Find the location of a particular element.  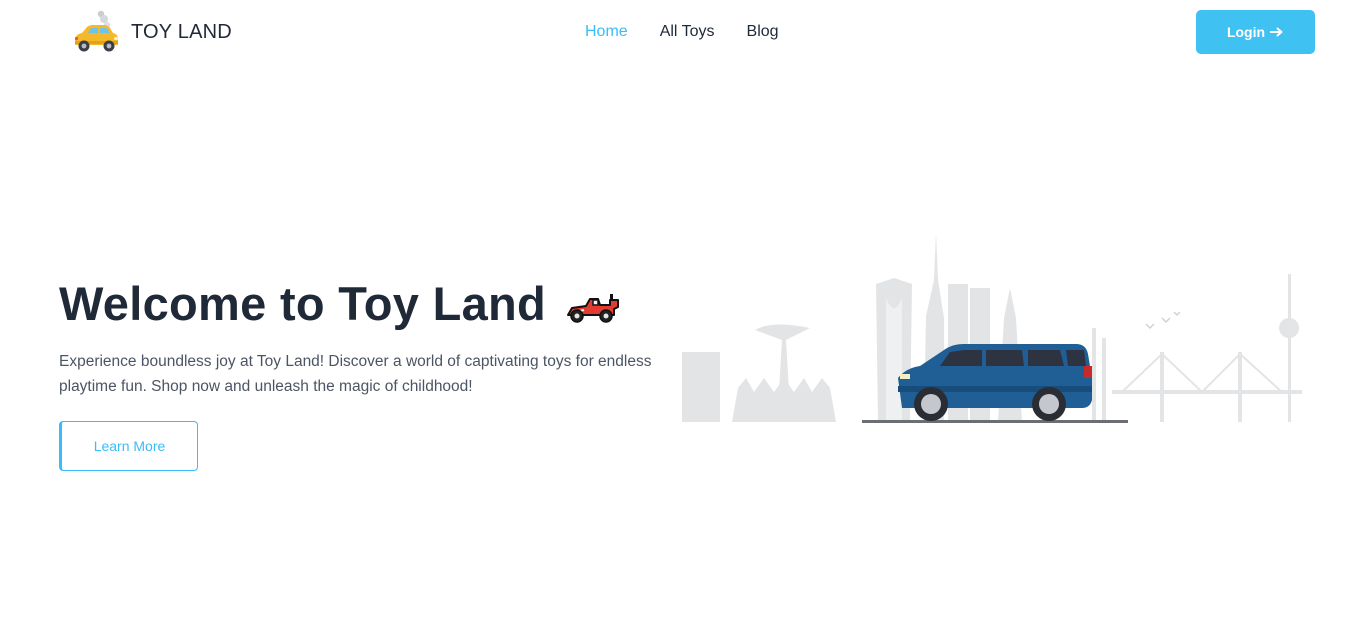

hero-heading: Welcome to Toy Land is located at coordinates (339, 304).